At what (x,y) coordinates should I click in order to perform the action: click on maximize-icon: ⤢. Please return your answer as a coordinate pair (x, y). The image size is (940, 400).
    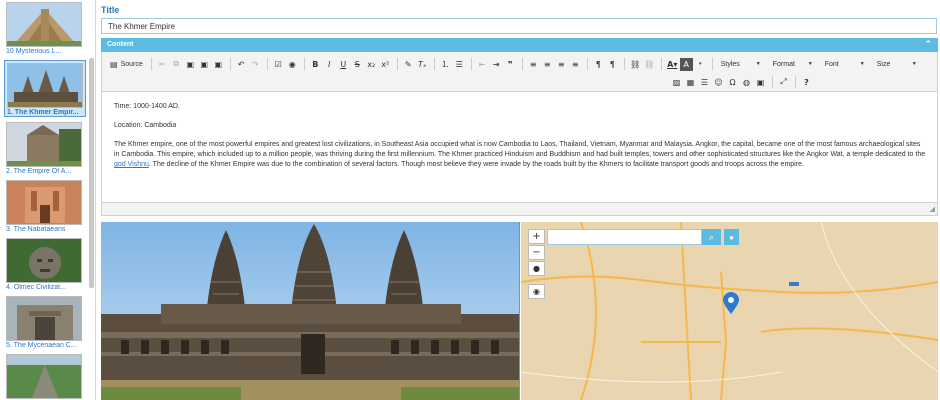
    Looking at the image, I should click on (783, 82).